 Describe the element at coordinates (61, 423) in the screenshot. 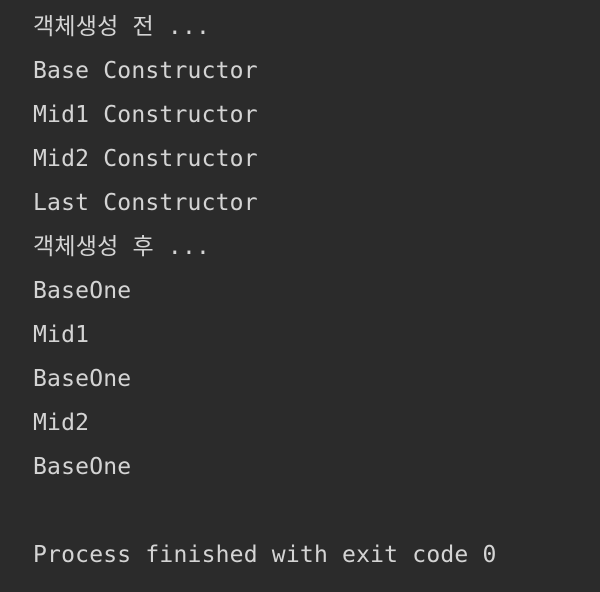

I see `console-line: Mid2` at that location.